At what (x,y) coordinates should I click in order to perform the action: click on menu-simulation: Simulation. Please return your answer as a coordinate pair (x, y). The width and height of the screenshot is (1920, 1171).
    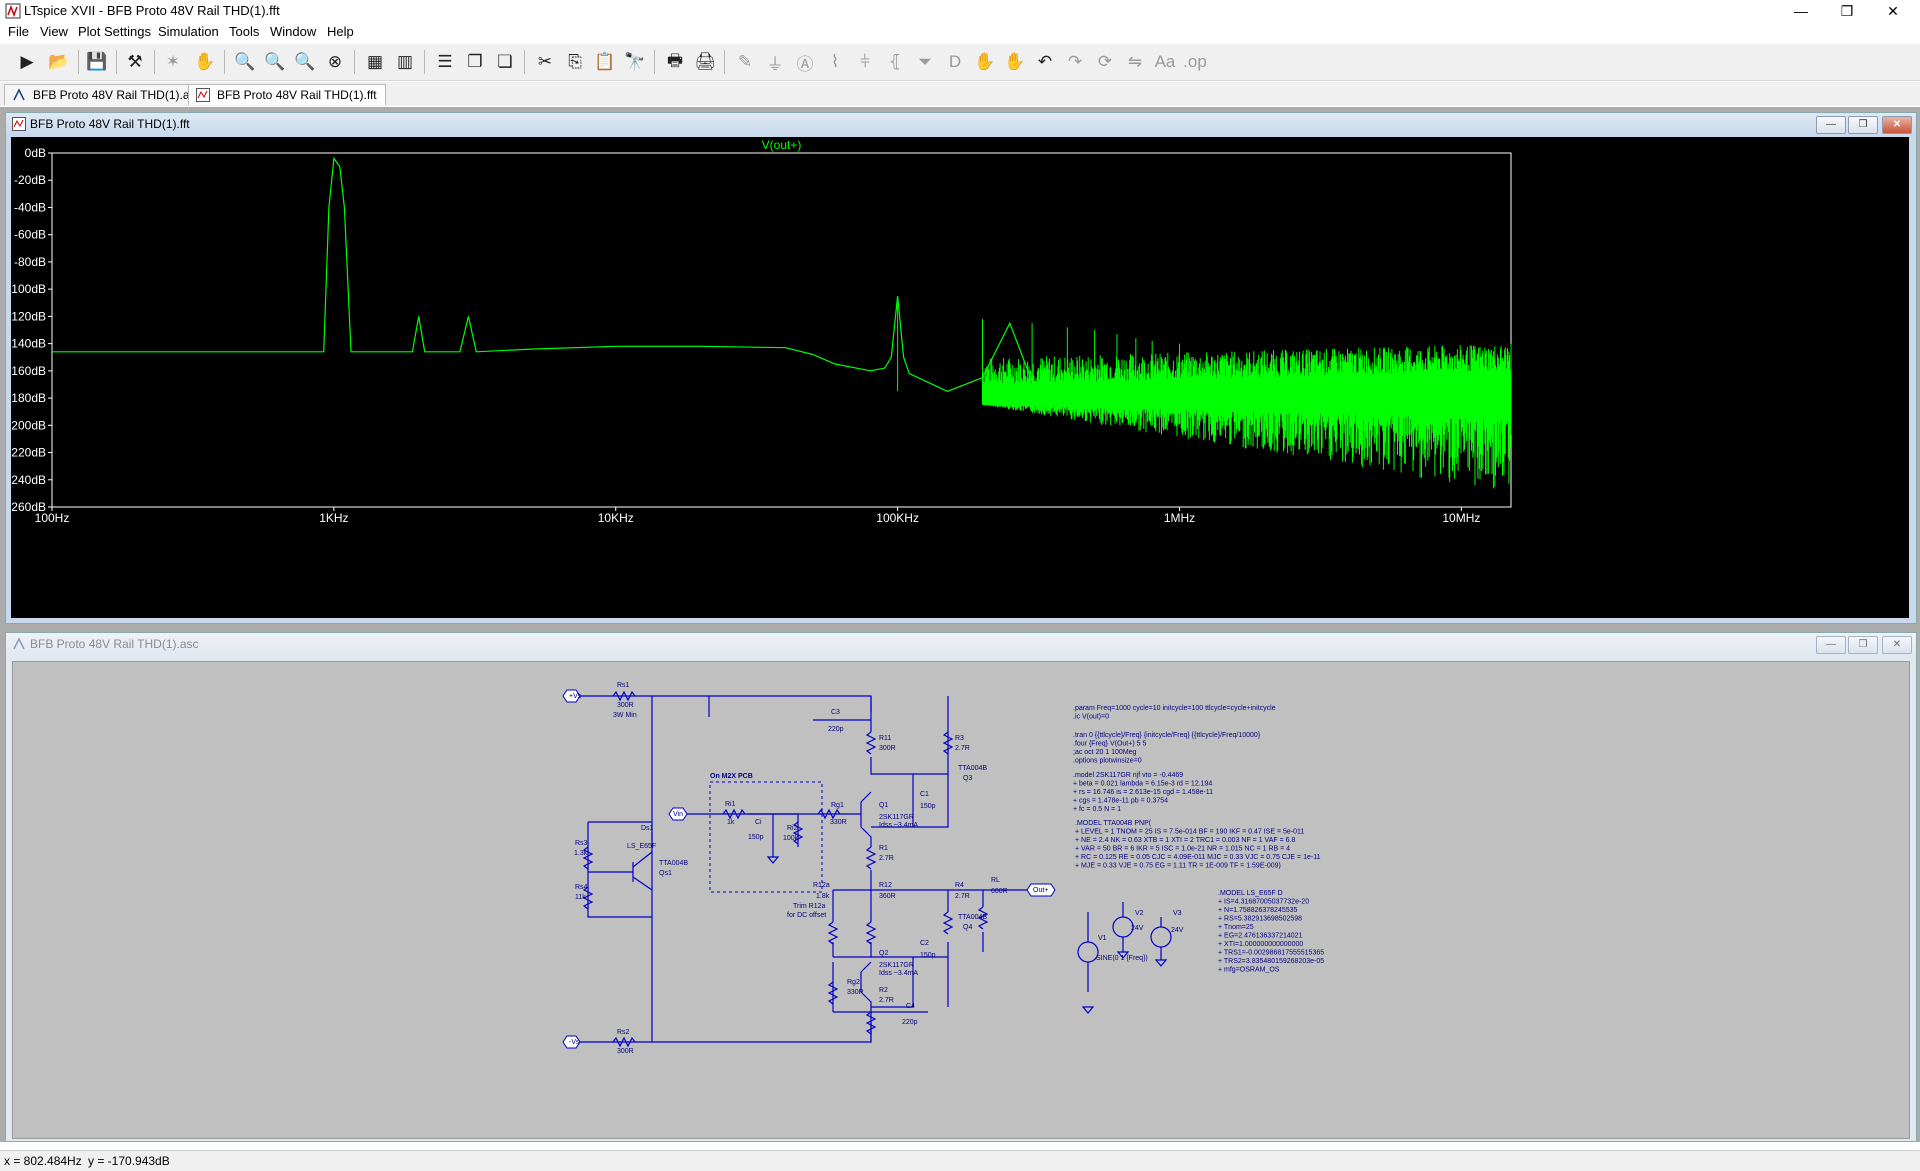
    Looking at the image, I should click on (188, 31).